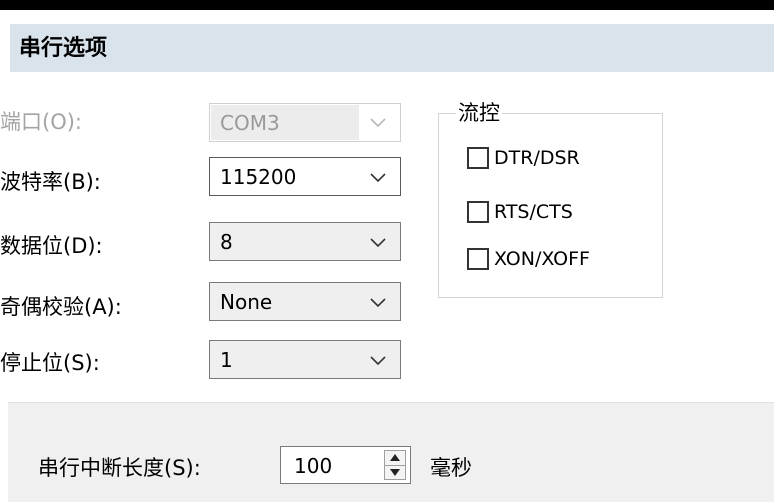 Image resolution: width=774 pixels, height=502 pixels. What do you see at coordinates (50, 182) in the screenshot?
I see `baud-rate-label: 波特率(B):` at bounding box center [50, 182].